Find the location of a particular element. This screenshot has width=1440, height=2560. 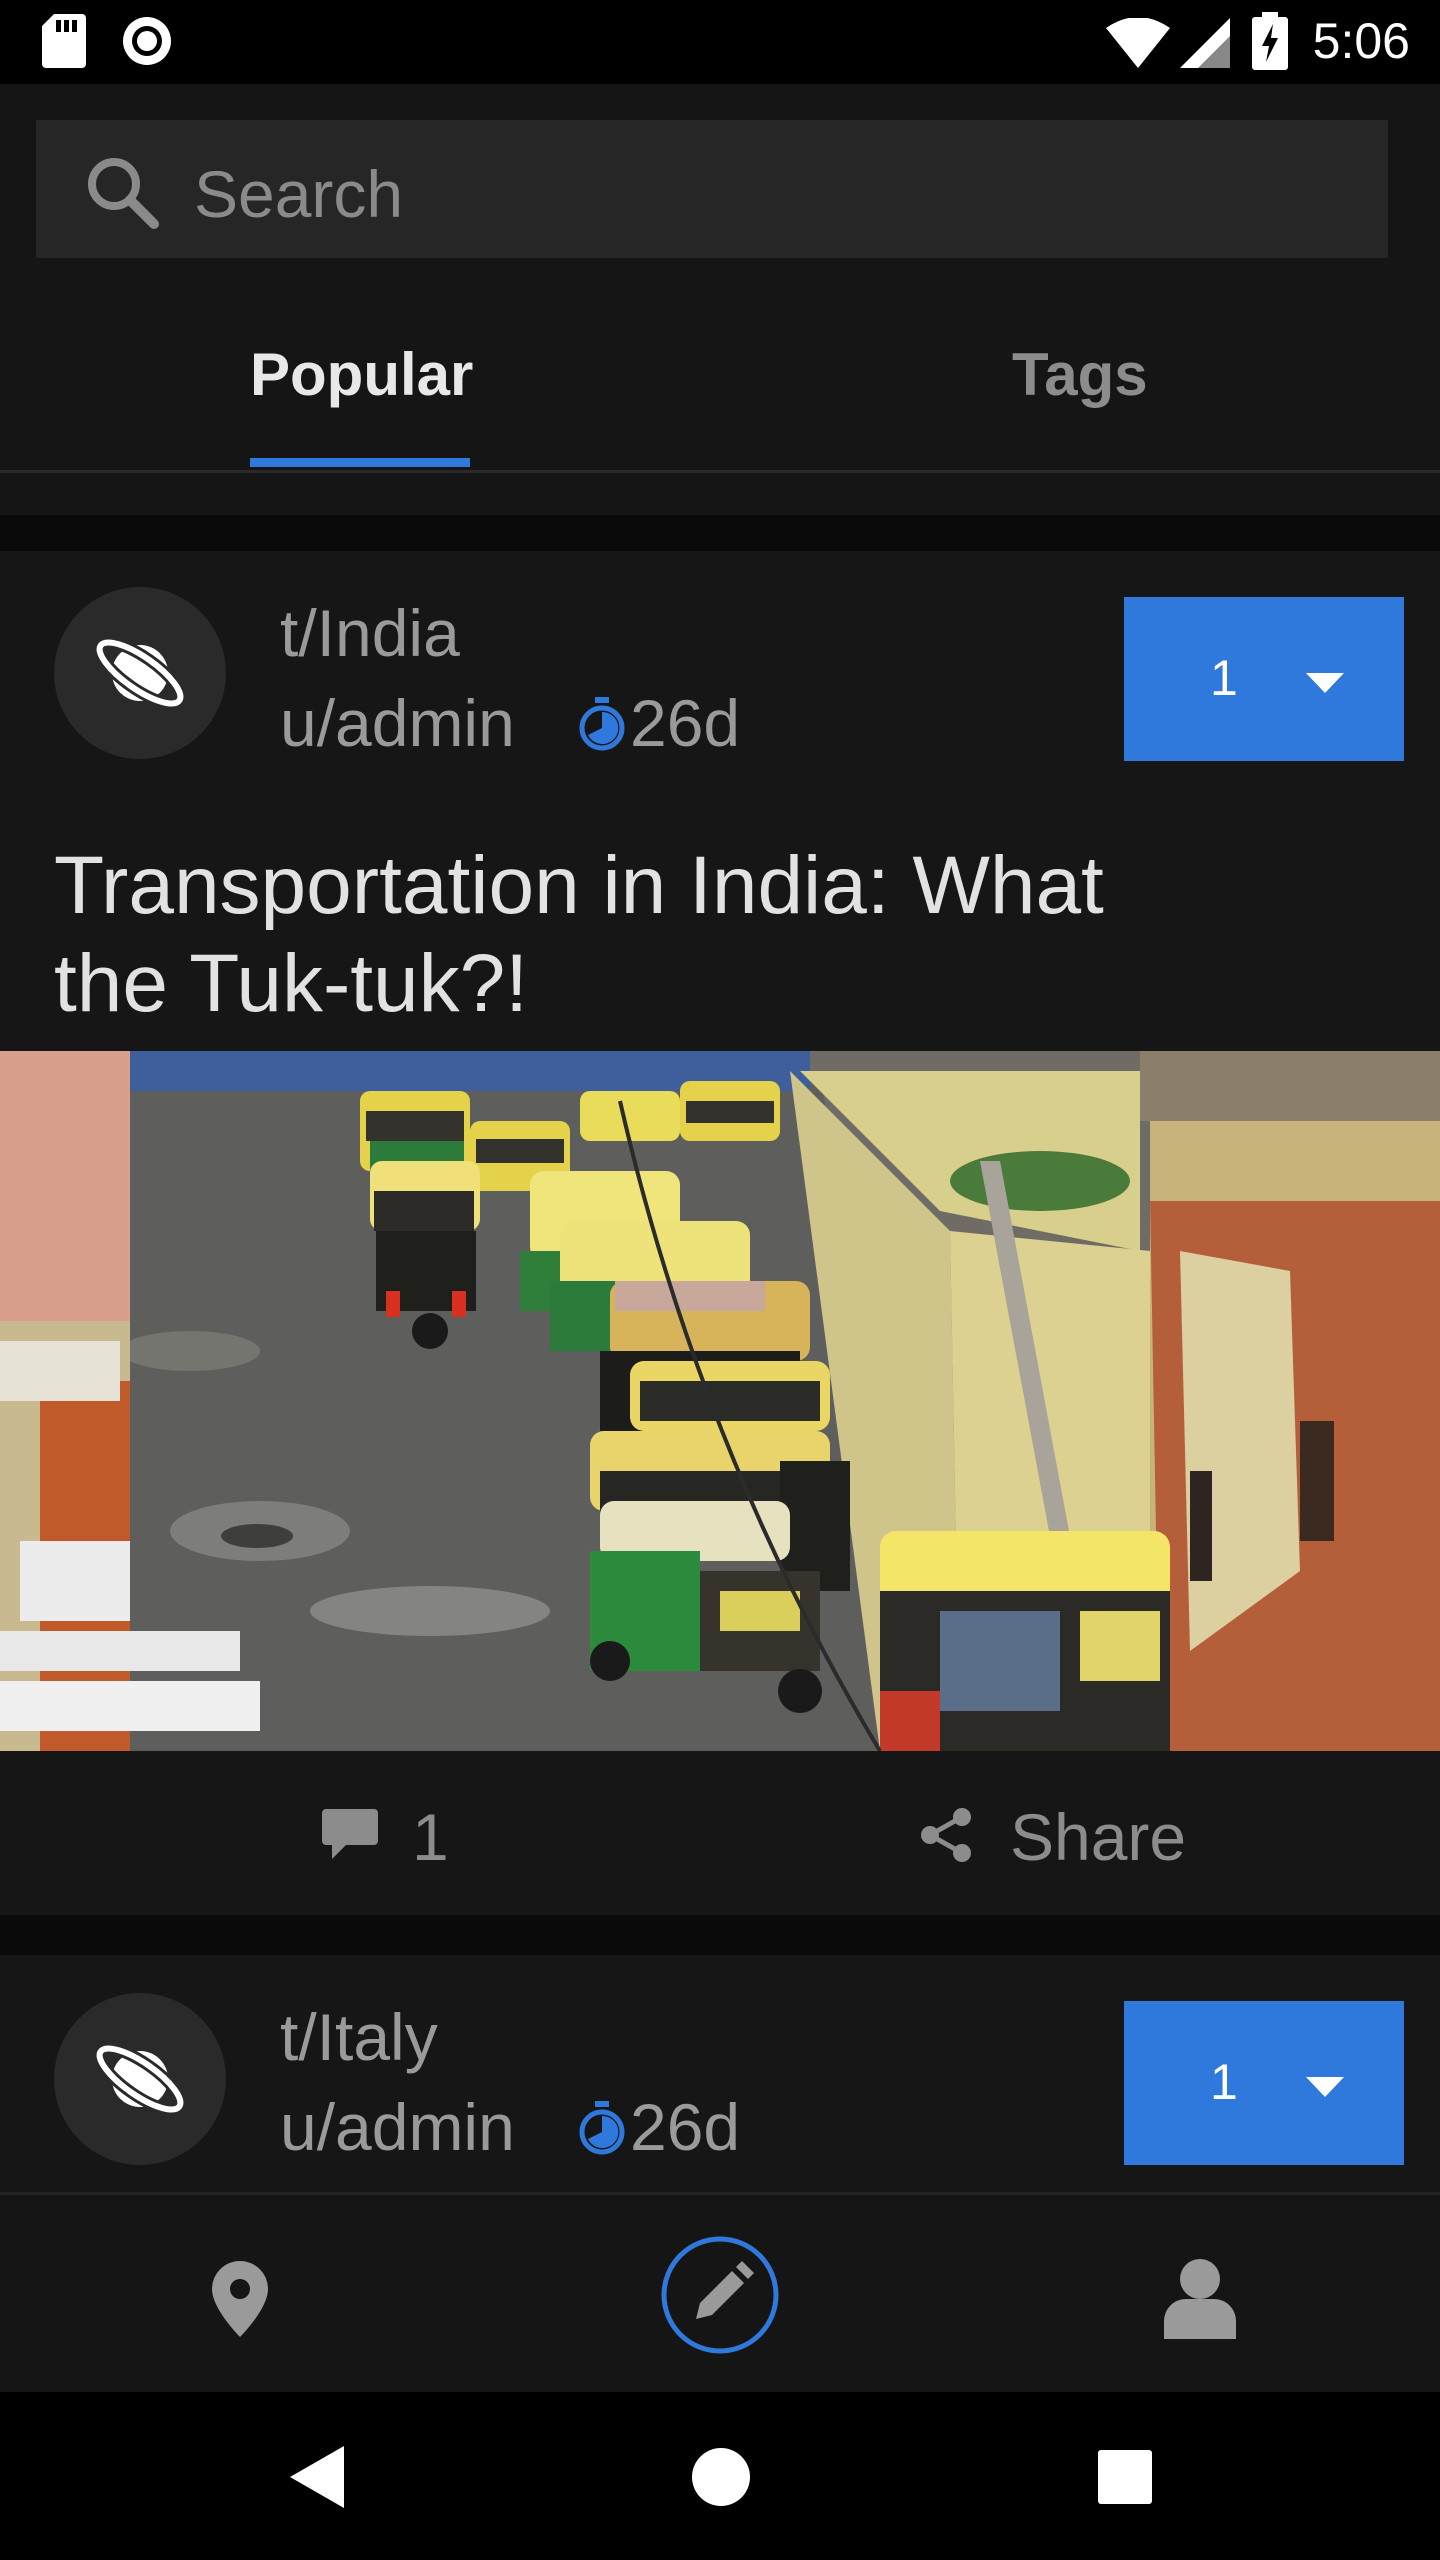

search-bar-container: Search is located at coordinates (720, 184).